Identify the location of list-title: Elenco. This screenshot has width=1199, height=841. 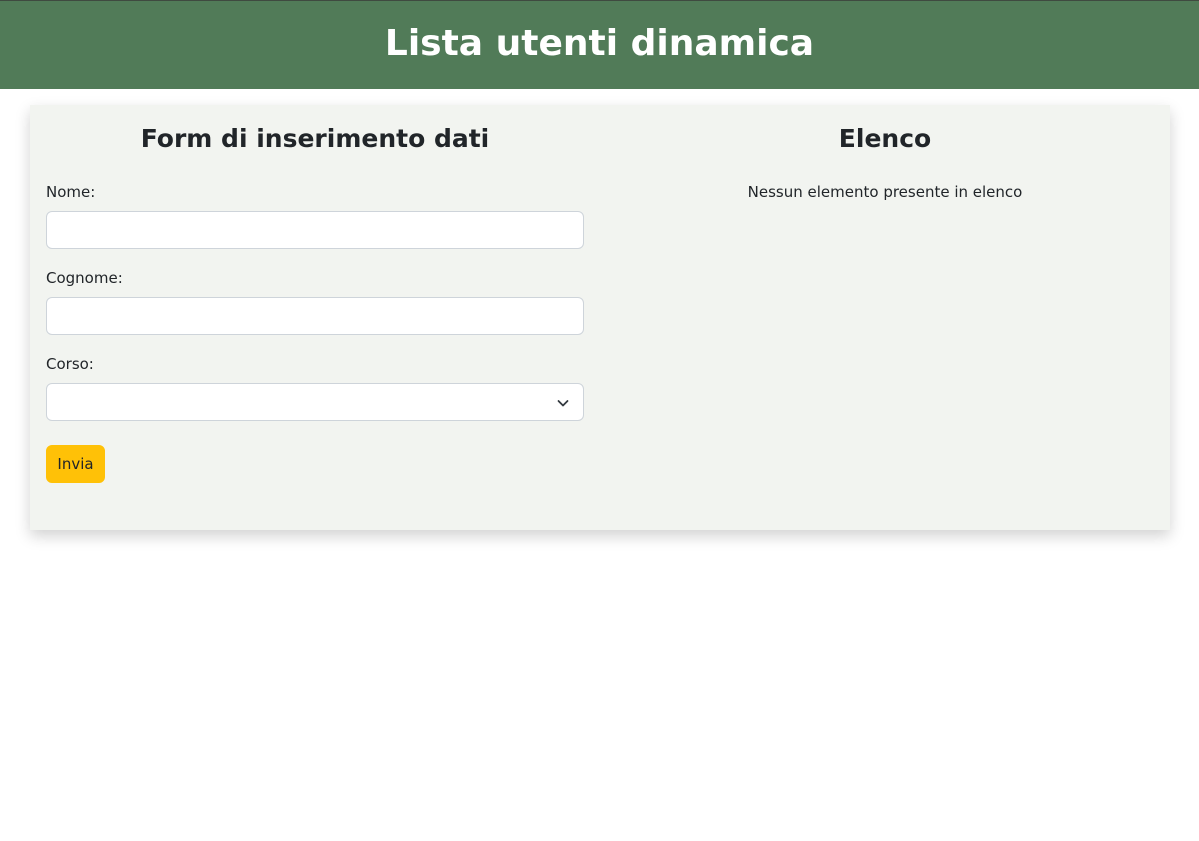
(885, 138).